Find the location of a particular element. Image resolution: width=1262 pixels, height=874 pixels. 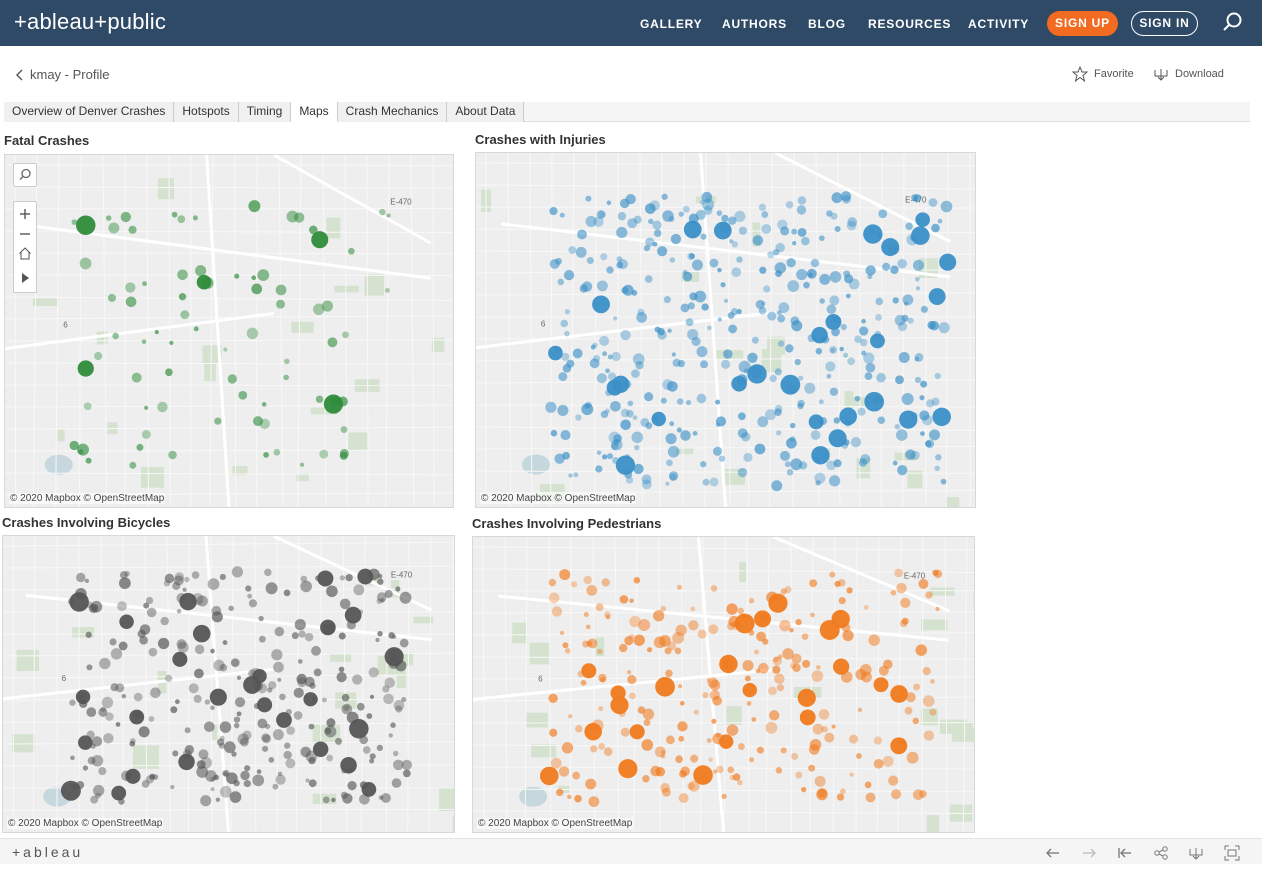

undo-icon is located at coordinates (1053, 853).